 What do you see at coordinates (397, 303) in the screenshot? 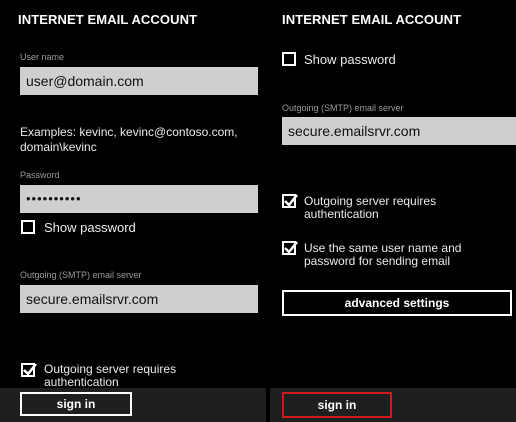
I see `advanced-settings-button: advanced settings` at bounding box center [397, 303].